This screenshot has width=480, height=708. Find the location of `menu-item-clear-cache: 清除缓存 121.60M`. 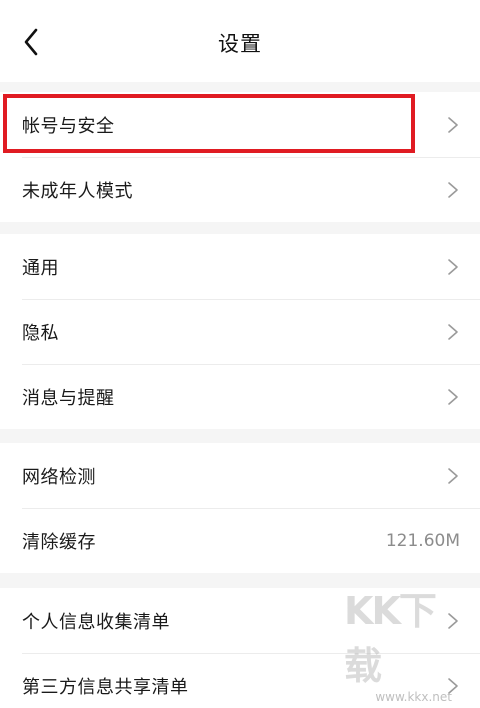

menu-item-clear-cache: 清除缓存 121.60M is located at coordinates (240, 540).